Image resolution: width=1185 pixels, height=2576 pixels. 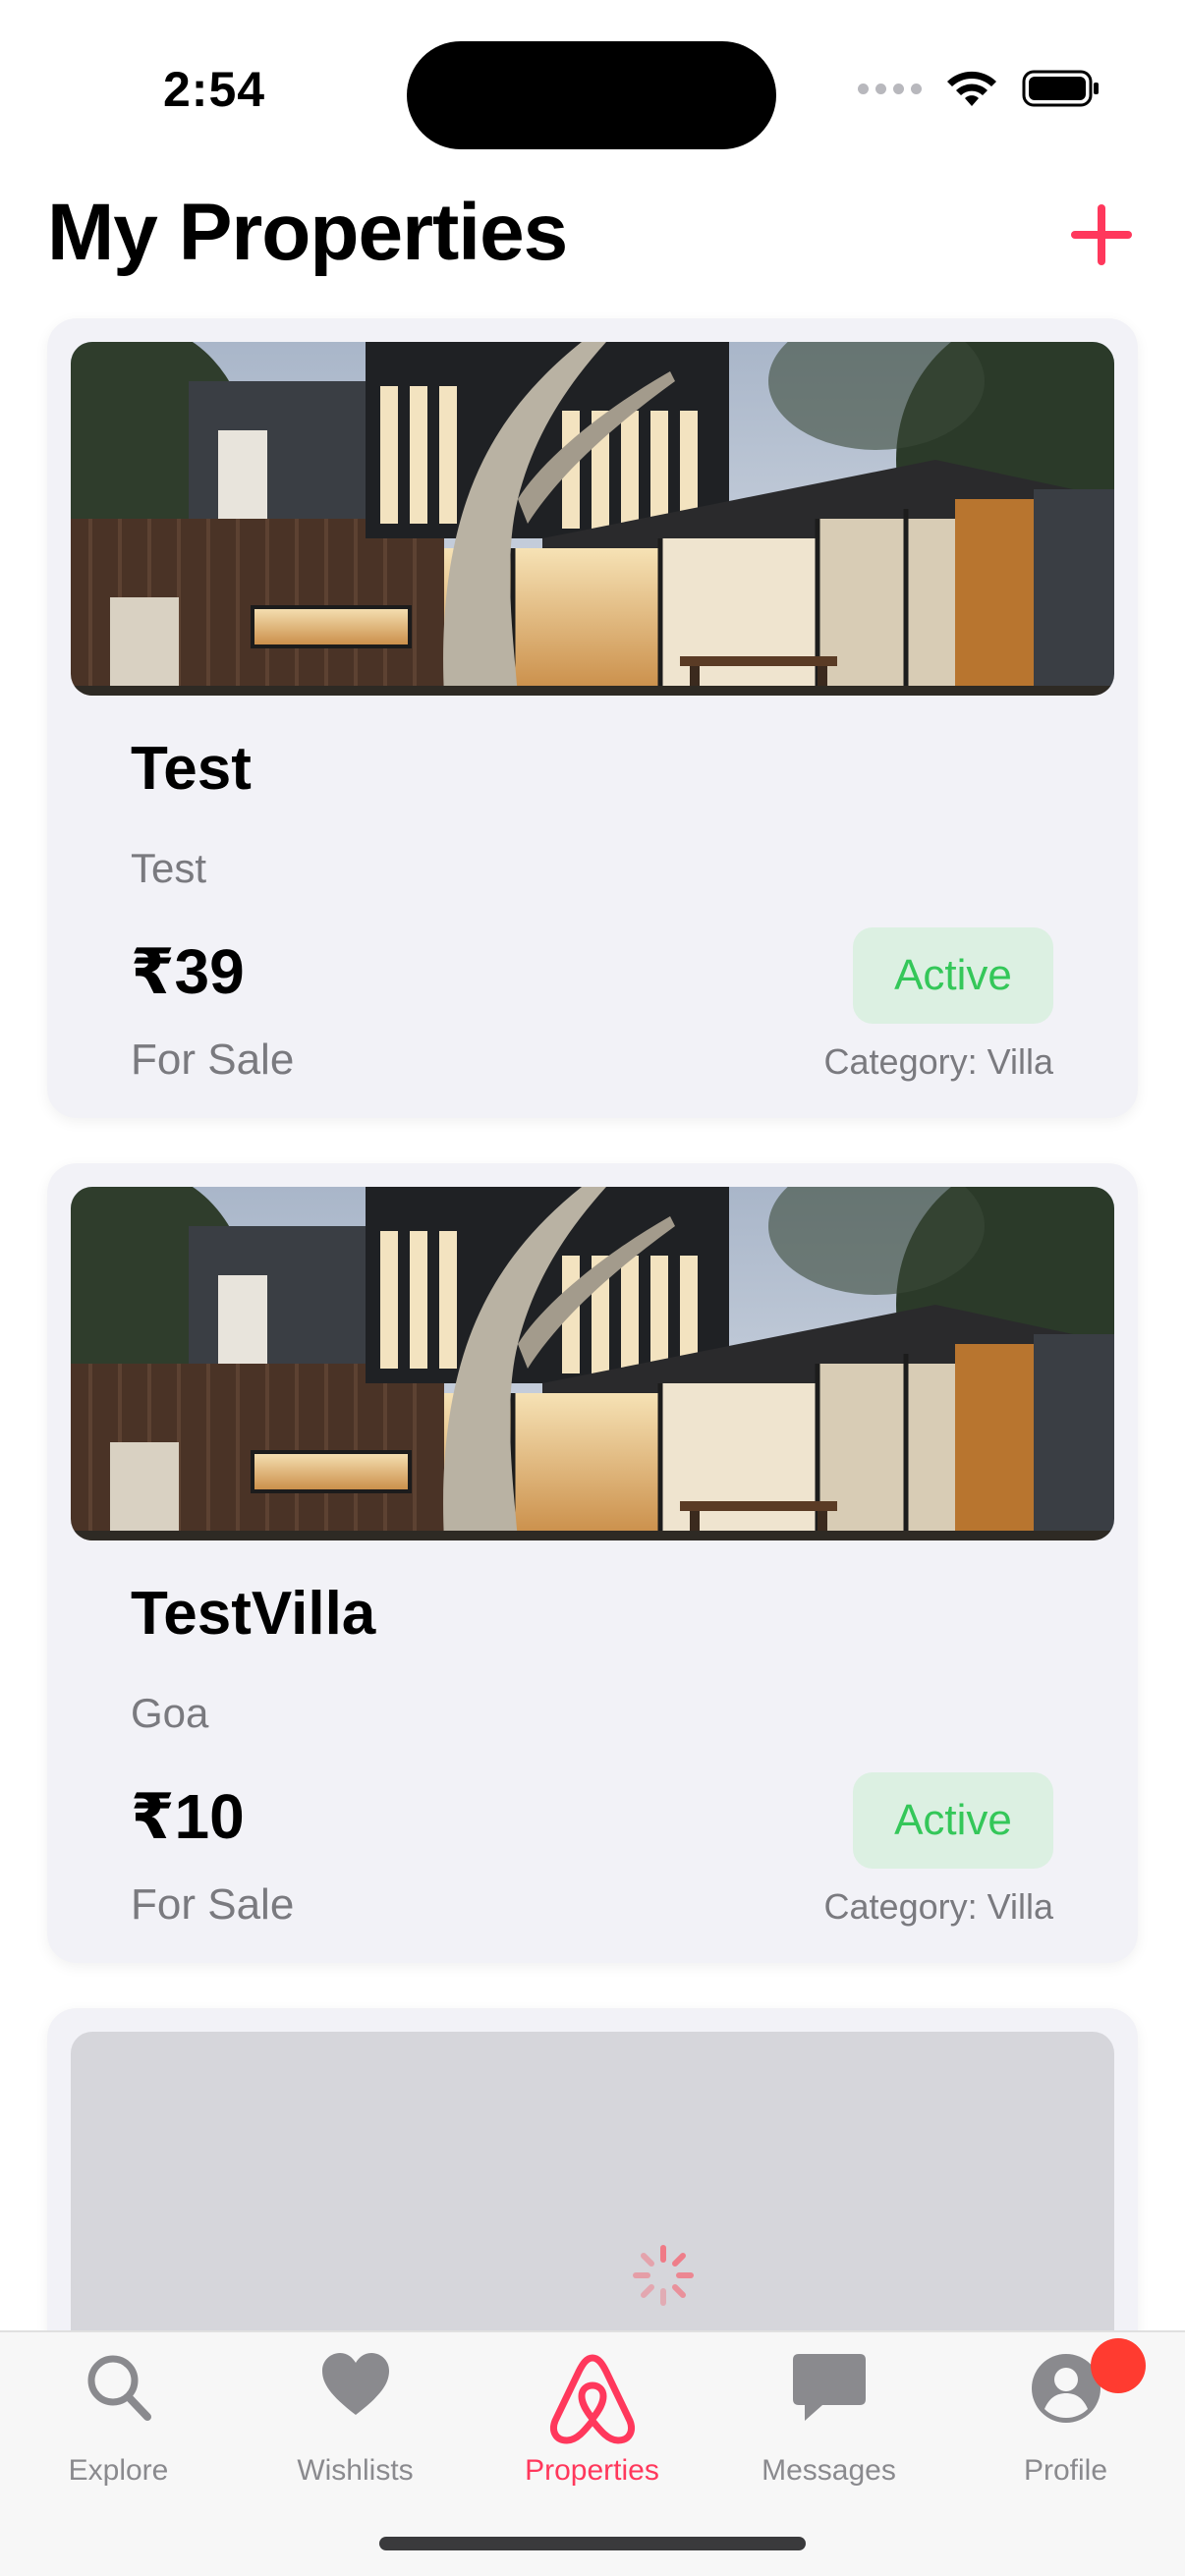 I want to click on home-indicator, so click(x=592, y=2543).